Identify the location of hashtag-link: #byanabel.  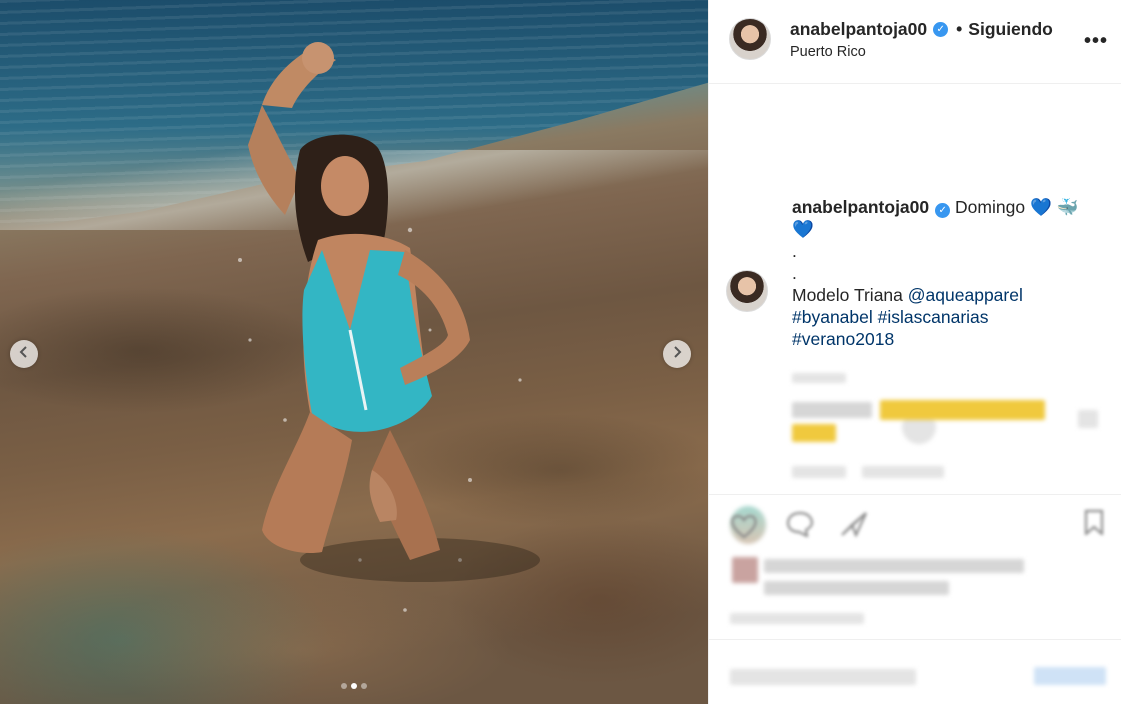
(832, 317).